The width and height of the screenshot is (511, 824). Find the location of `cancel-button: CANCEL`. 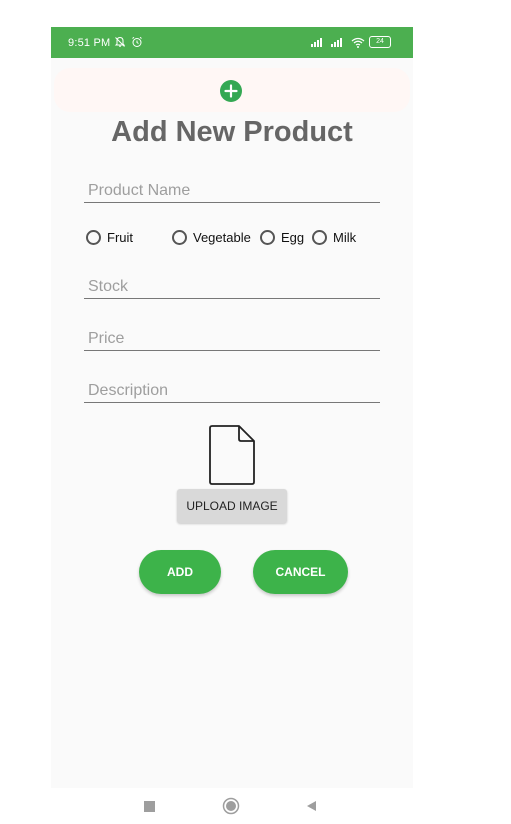

cancel-button: CANCEL is located at coordinates (300, 572).